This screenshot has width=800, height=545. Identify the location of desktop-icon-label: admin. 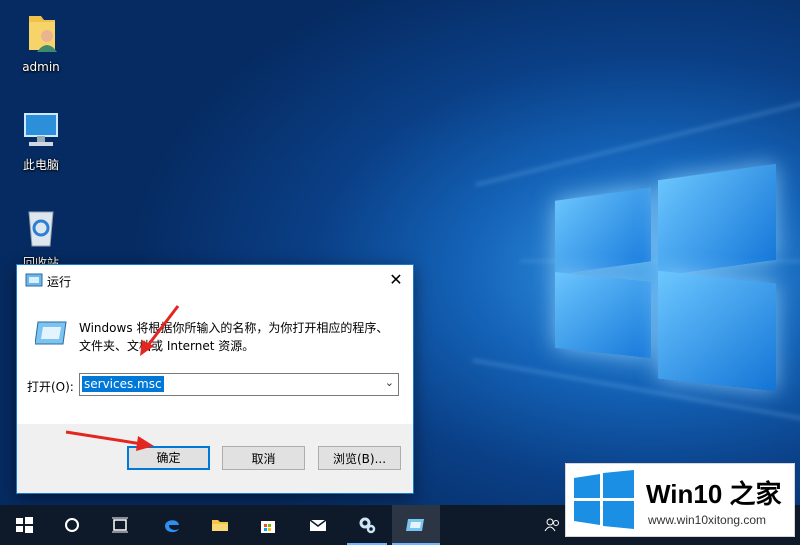
(41, 67).